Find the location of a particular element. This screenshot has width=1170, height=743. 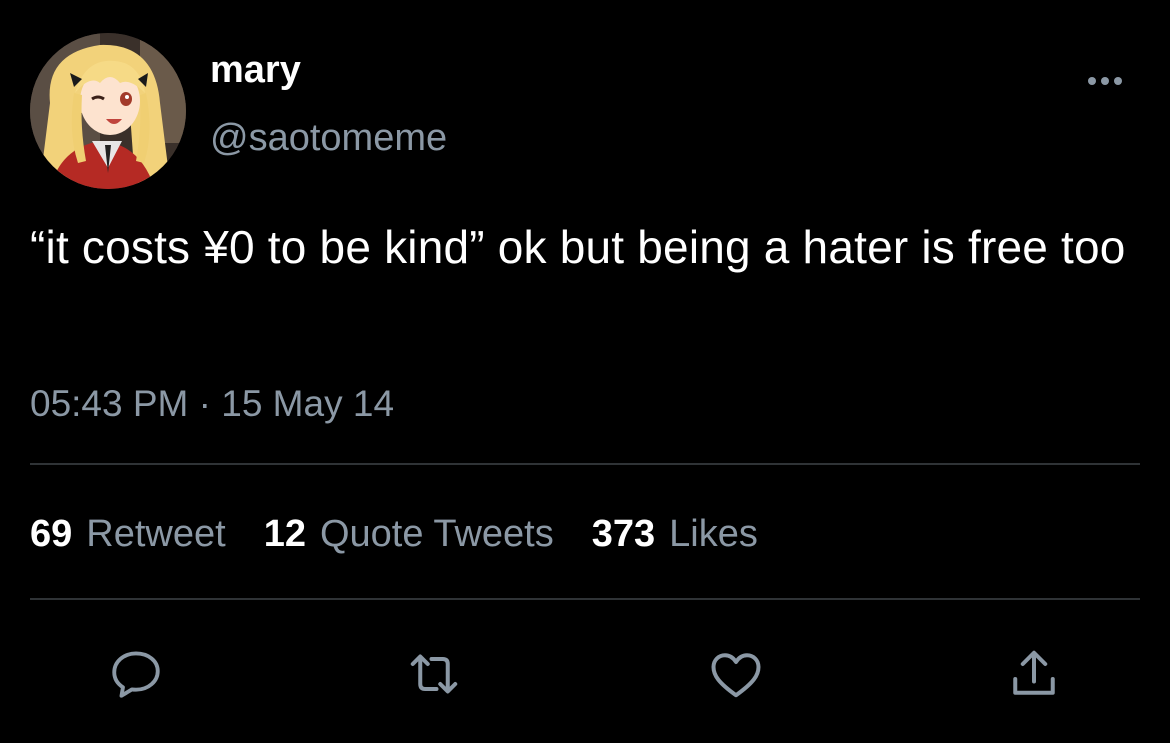

like-icon is located at coordinates (736, 675).